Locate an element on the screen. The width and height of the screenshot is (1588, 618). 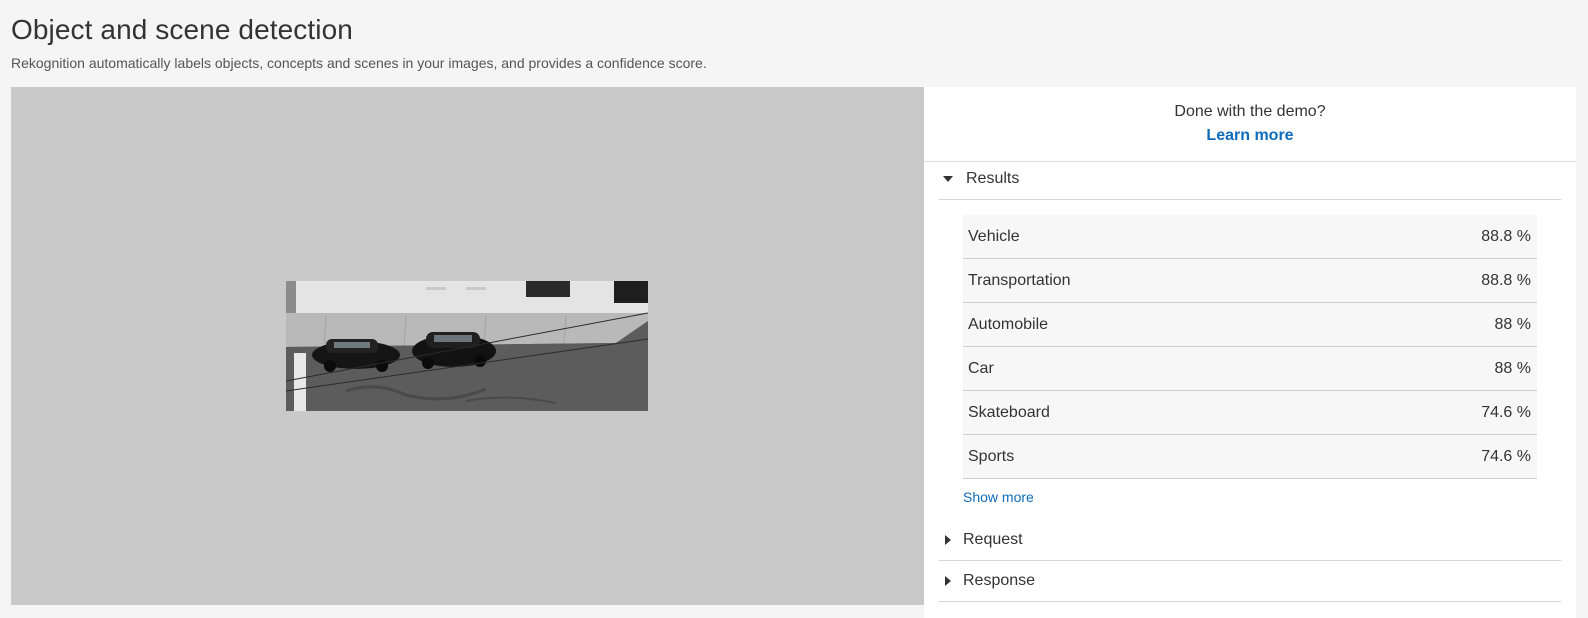
result-row: Transportation 88.8 % is located at coordinates (1250, 281).